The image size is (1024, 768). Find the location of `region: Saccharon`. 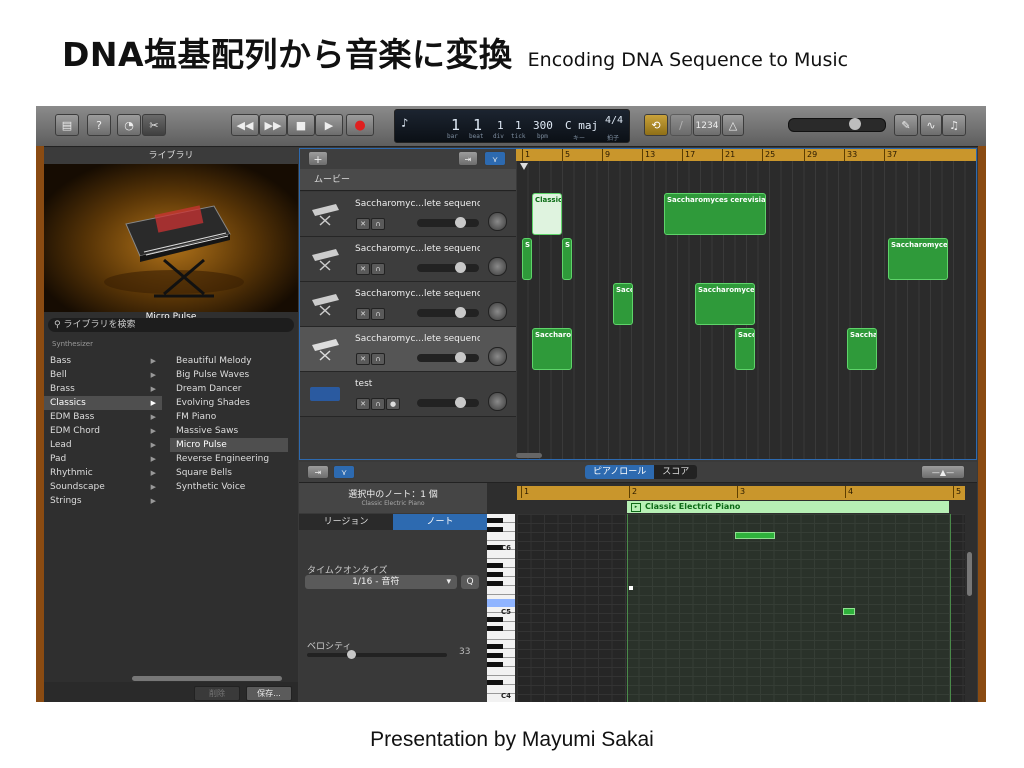

region: Saccharon is located at coordinates (552, 349).